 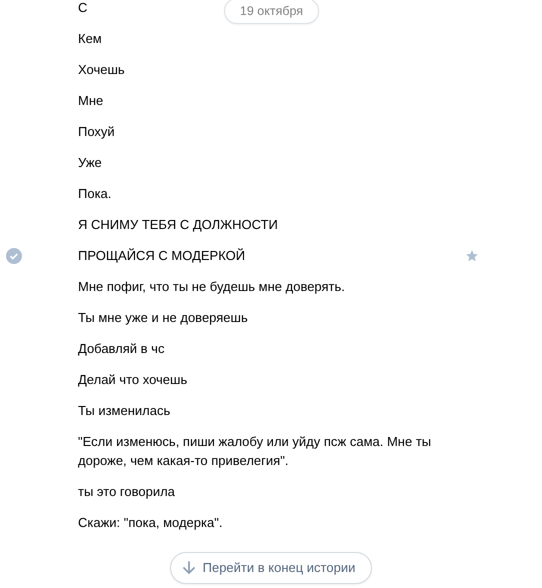 I want to click on message-text: Пока., so click(x=95, y=194).